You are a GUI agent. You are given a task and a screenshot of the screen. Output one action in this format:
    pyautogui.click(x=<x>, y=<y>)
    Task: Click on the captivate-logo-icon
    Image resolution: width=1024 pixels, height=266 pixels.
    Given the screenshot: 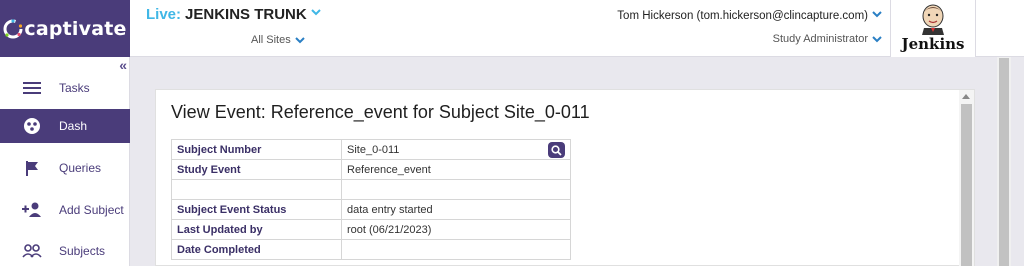 What is the action you would take?
    pyautogui.click(x=13, y=28)
    